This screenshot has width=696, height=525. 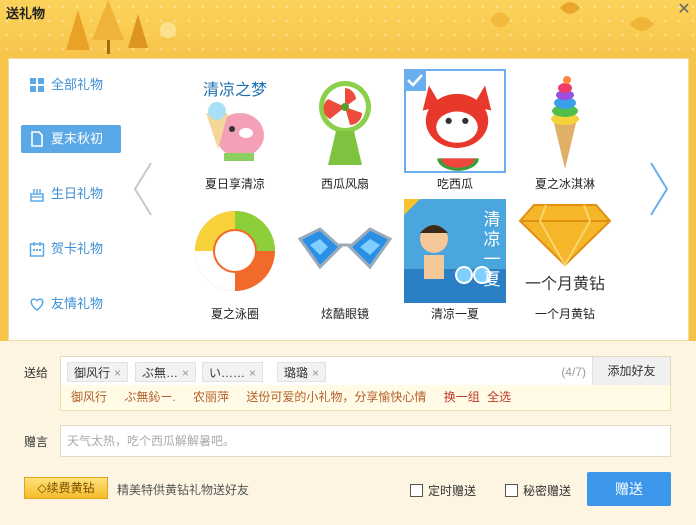 I want to click on gift-item: 夏之泳圈, so click(x=235, y=261).